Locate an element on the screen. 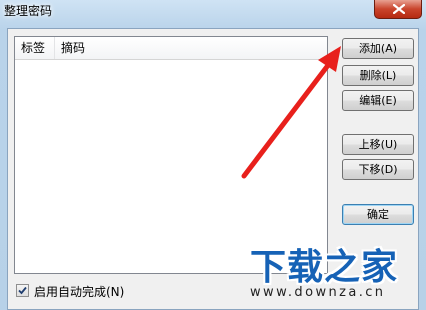 This screenshot has width=426, height=310. site-watermark: 下载之家 www.downza.cn is located at coordinates (333, 274).